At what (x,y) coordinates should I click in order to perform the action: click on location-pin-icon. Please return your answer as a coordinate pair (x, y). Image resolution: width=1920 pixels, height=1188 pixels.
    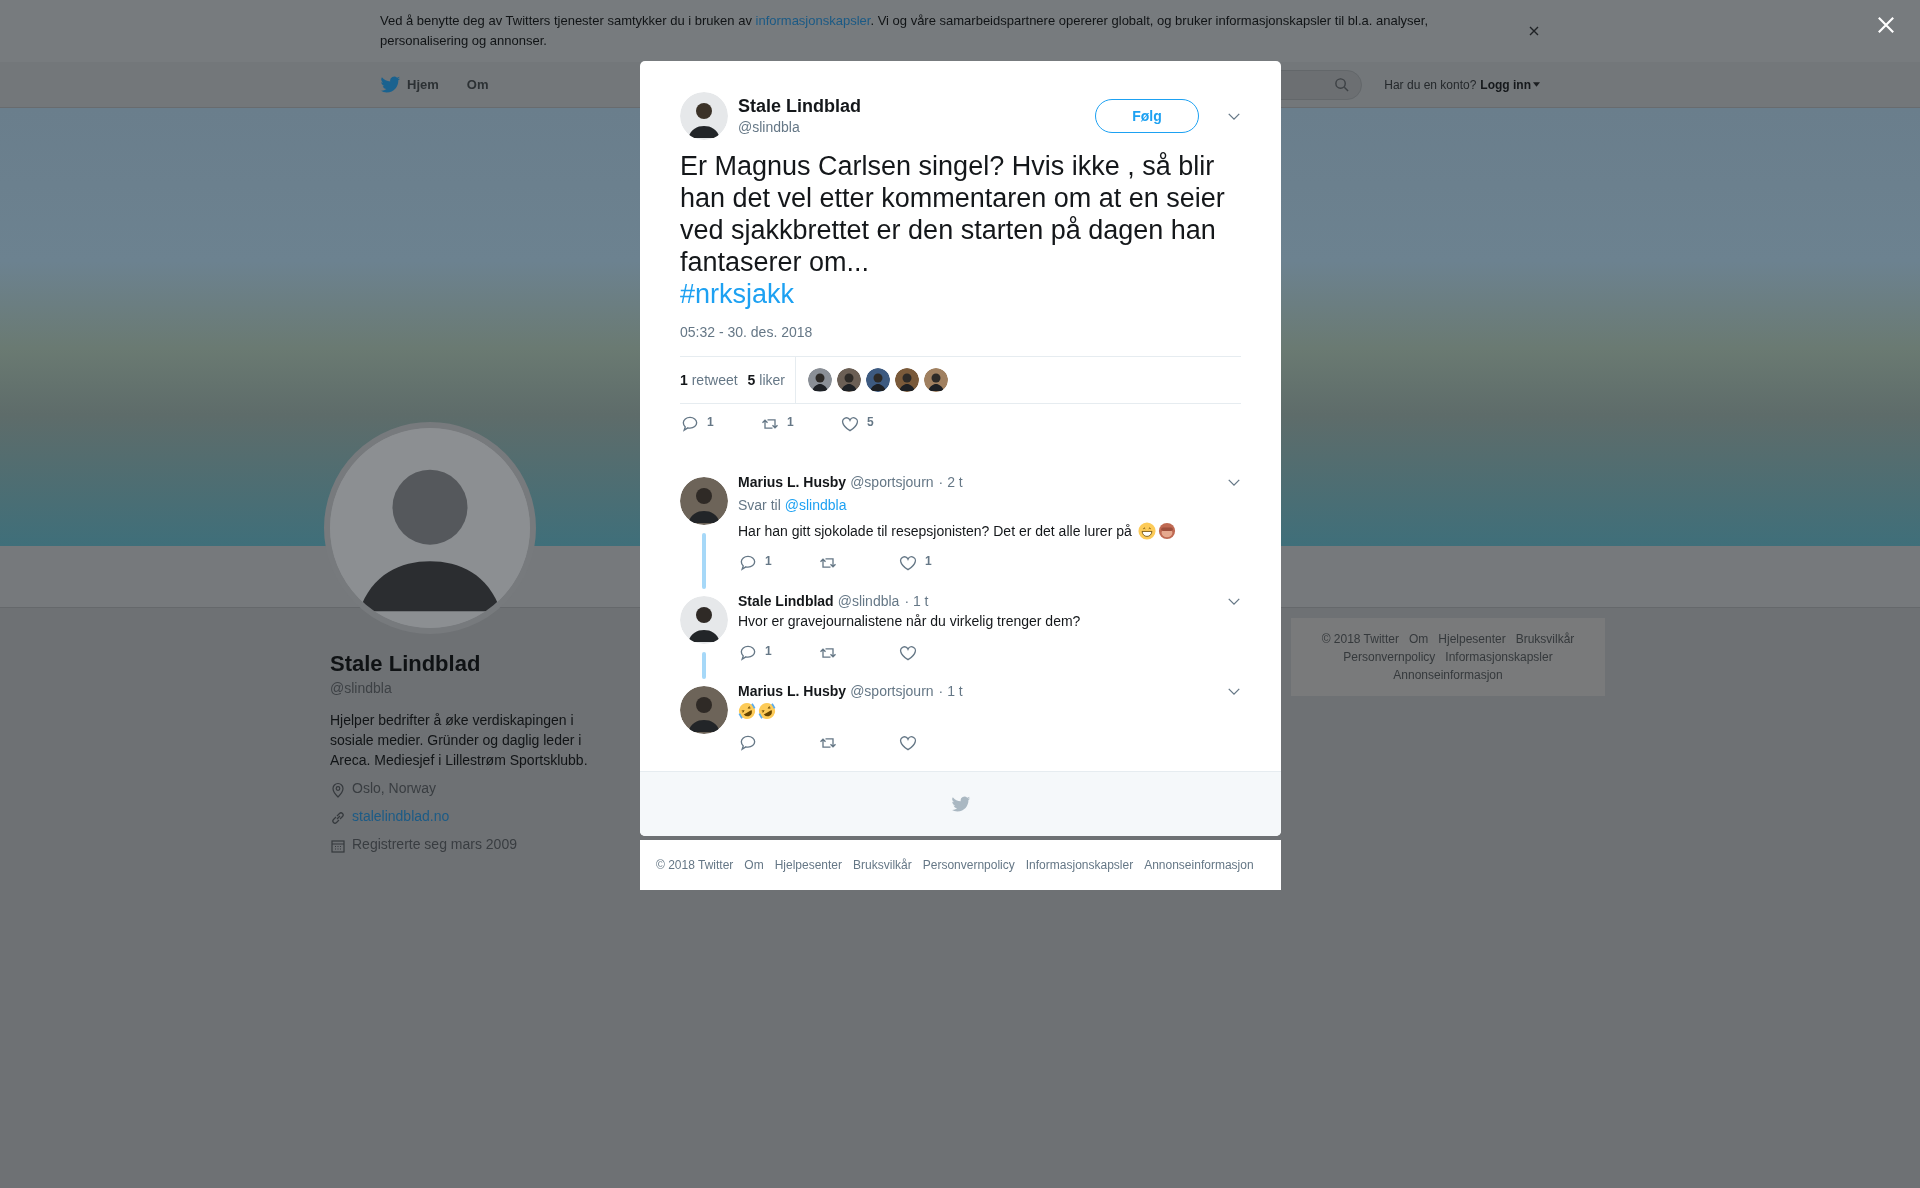
    Looking at the image, I should click on (338, 790).